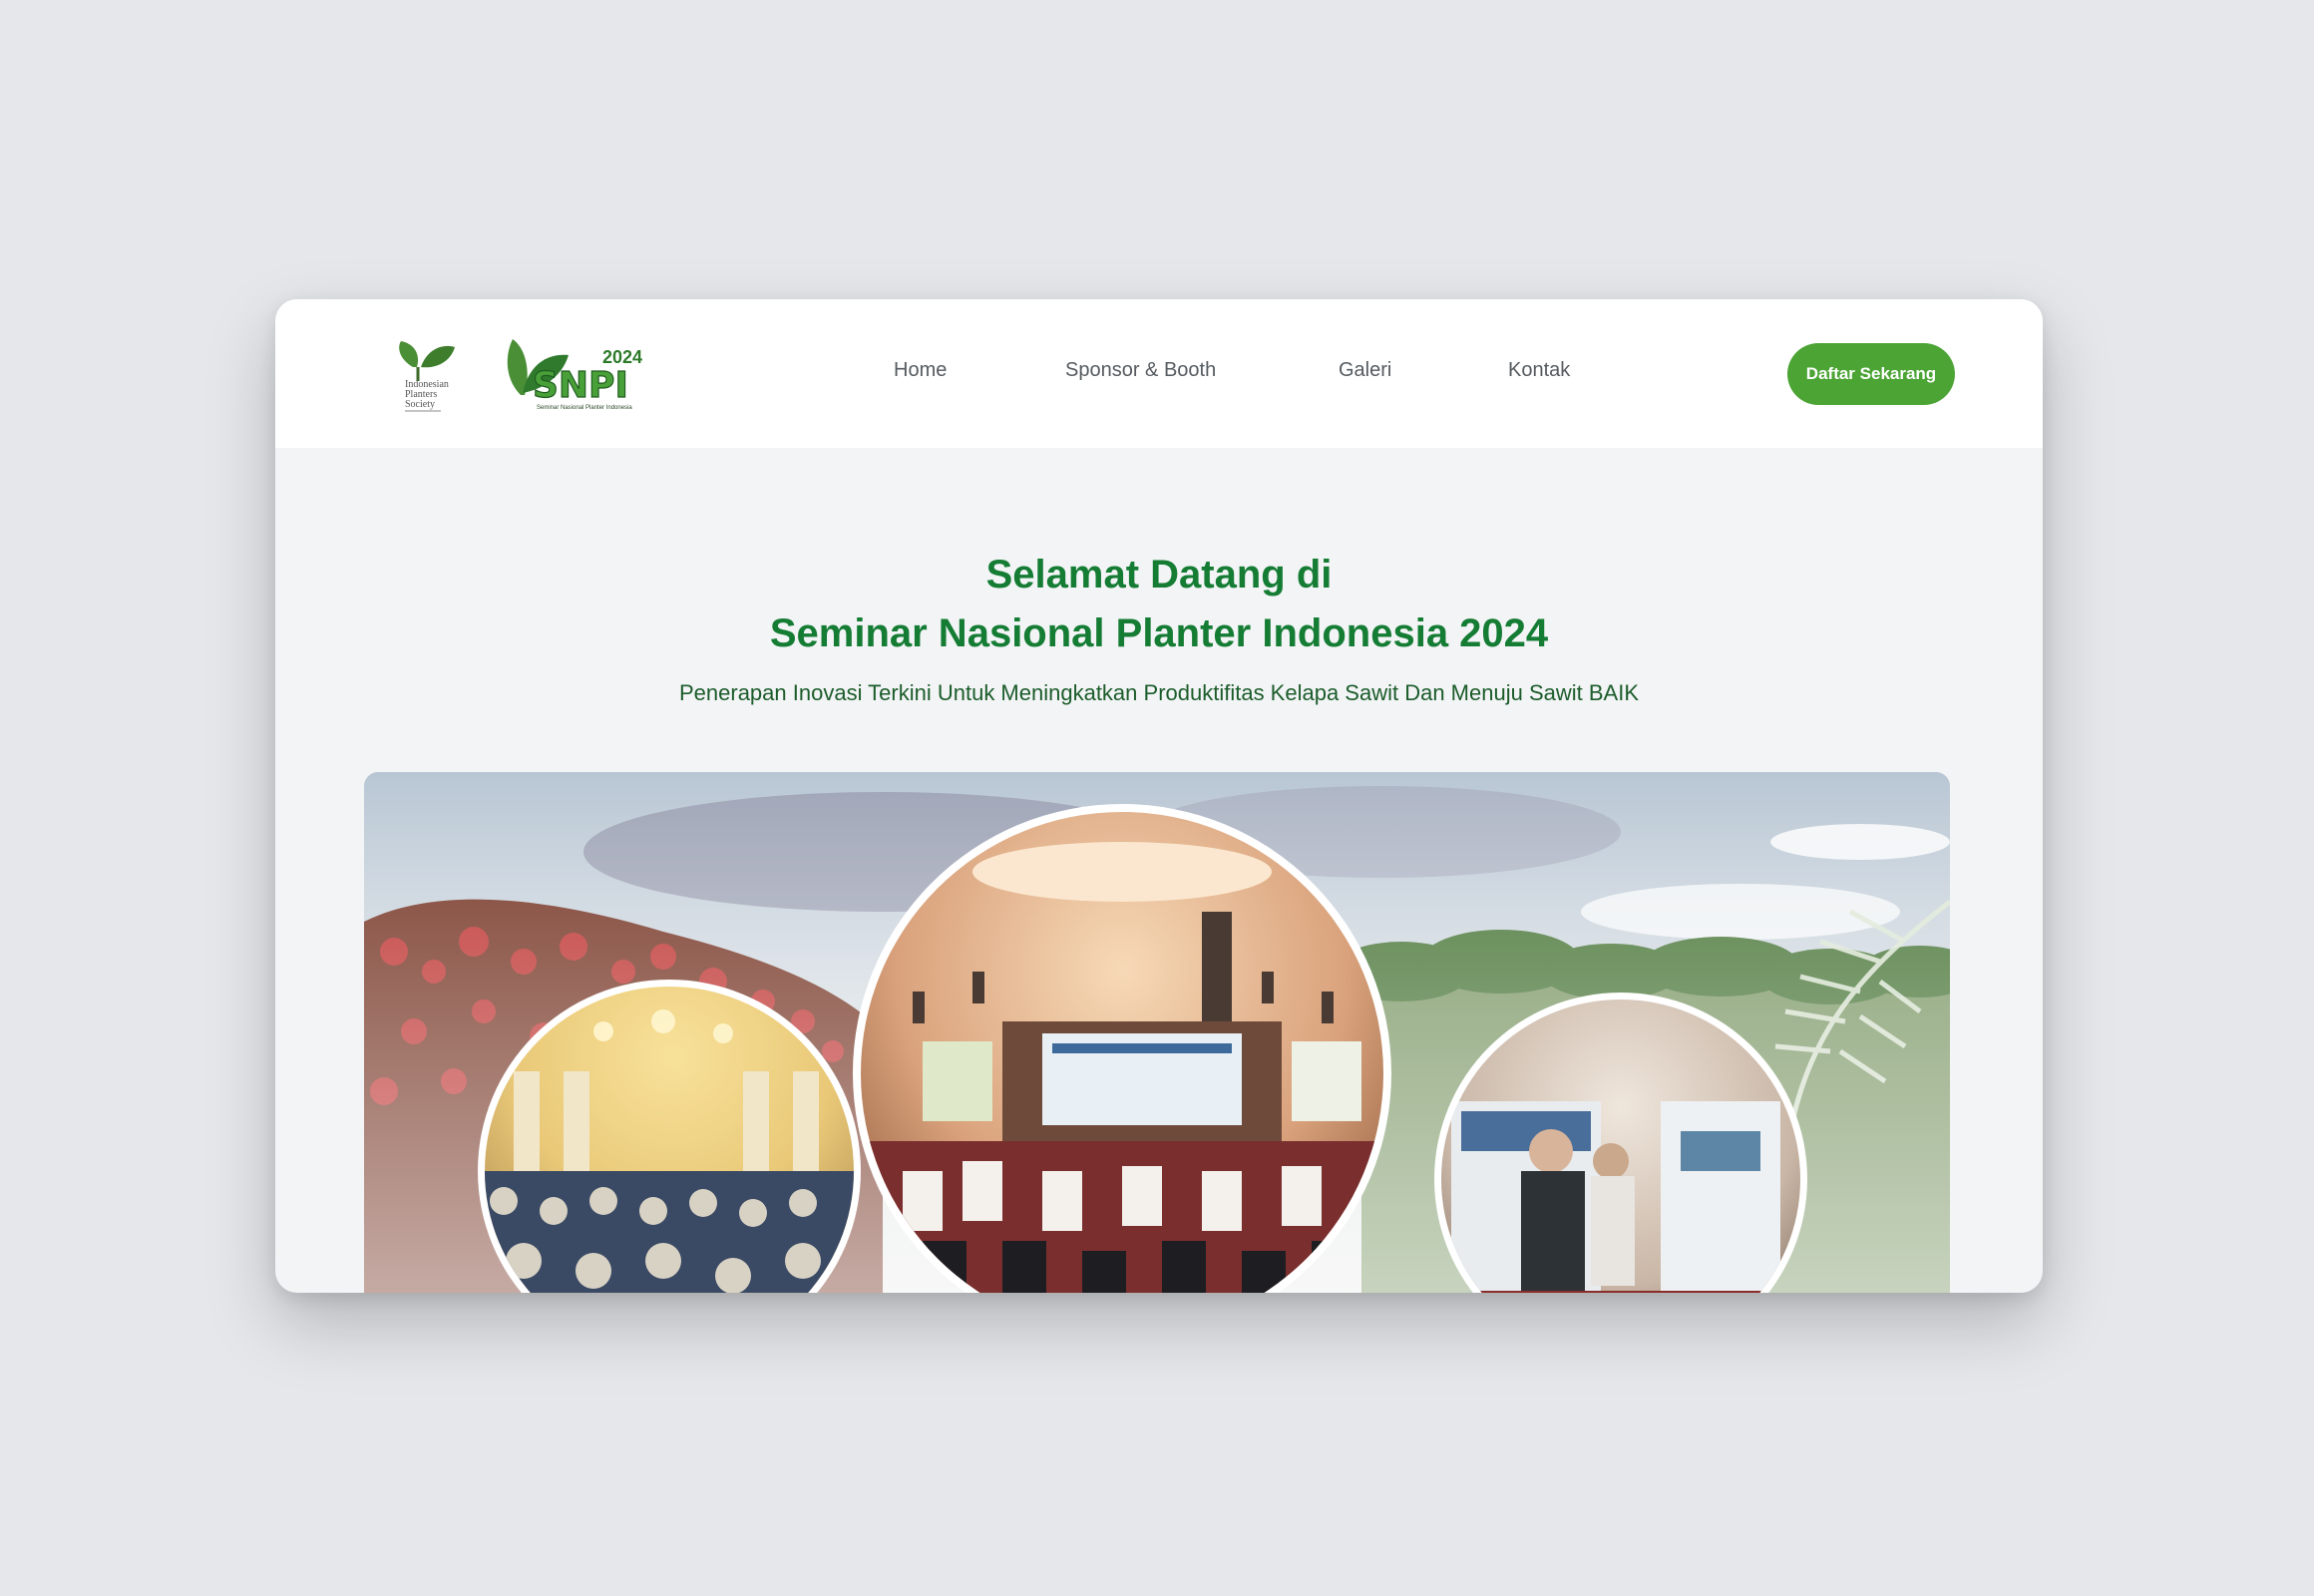  What do you see at coordinates (420, 404) in the screenshot?
I see `ips-logo-line3: Society` at bounding box center [420, 404].